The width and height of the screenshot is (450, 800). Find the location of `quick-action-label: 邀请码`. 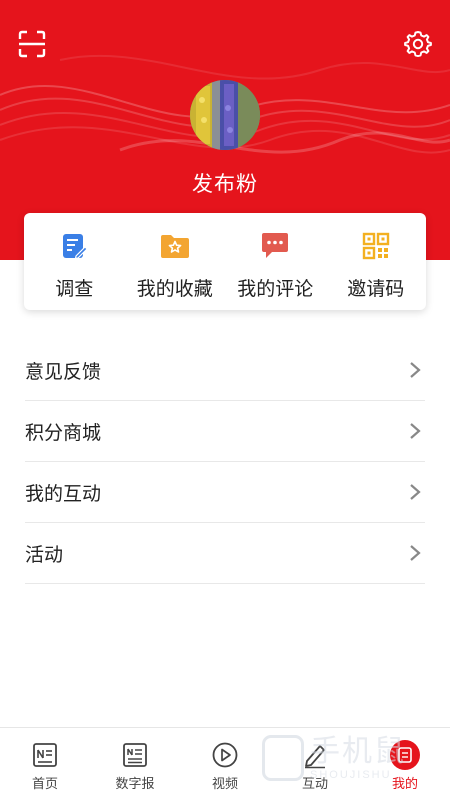

quick-action-label: 邀请码 is located at coordinates (376, 289).